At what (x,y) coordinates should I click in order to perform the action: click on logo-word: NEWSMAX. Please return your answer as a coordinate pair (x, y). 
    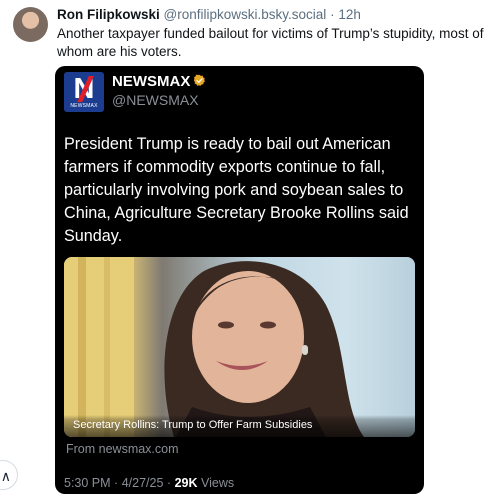
    Looking at the image, I should click on (84, 106).